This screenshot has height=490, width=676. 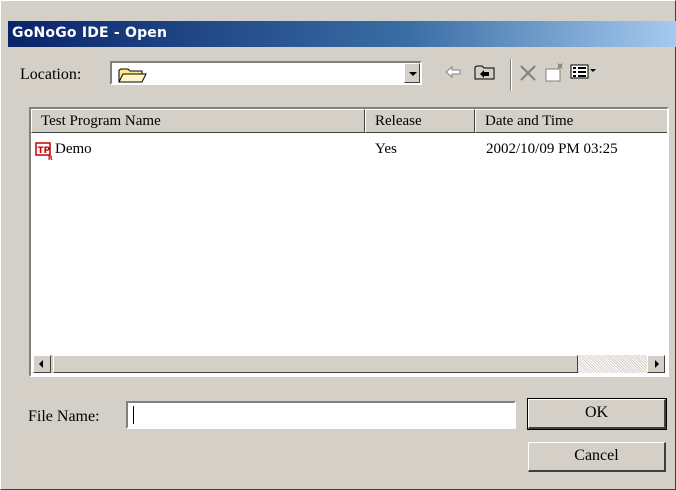 What do you see at coordinates (342, 34) in the screenshot?
I see `title-bar: GoNoGo IDE - Open` at bounding box center [342, 34].